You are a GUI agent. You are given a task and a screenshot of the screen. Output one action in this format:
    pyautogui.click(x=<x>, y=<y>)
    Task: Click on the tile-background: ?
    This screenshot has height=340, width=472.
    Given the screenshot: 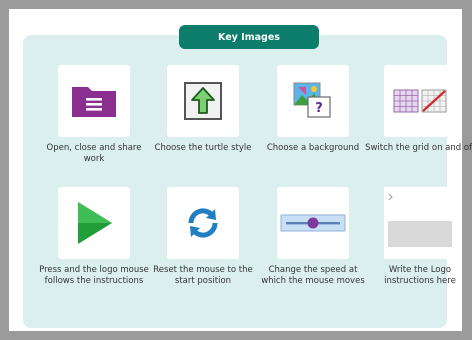 What is the action you would take?
    pyautogui.click(x=313, y=101)
    